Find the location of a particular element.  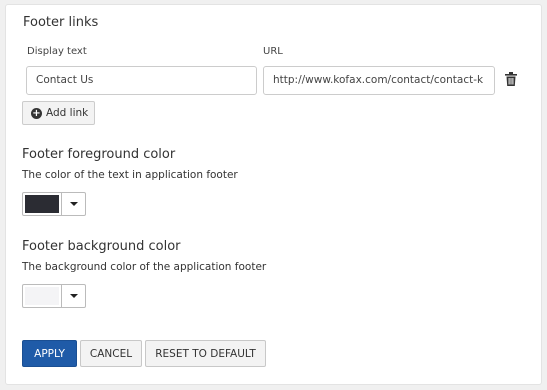

display-text-label: Display text is located at coordinates (57, 51).